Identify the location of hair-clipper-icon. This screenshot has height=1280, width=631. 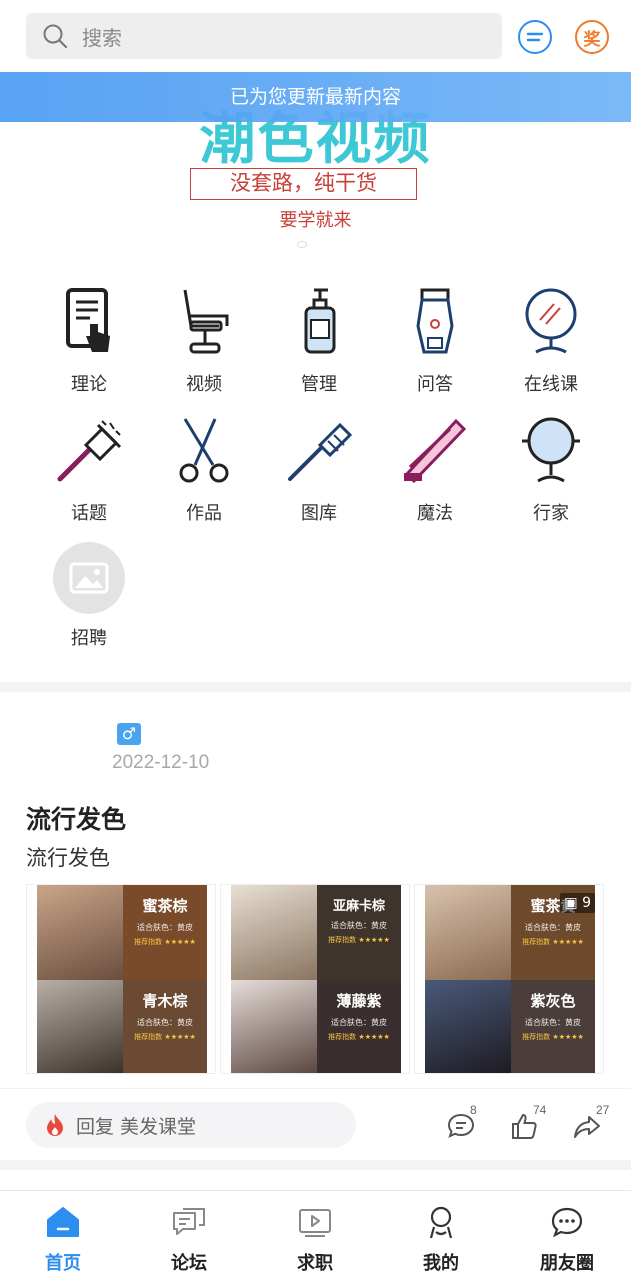
(435, 321).